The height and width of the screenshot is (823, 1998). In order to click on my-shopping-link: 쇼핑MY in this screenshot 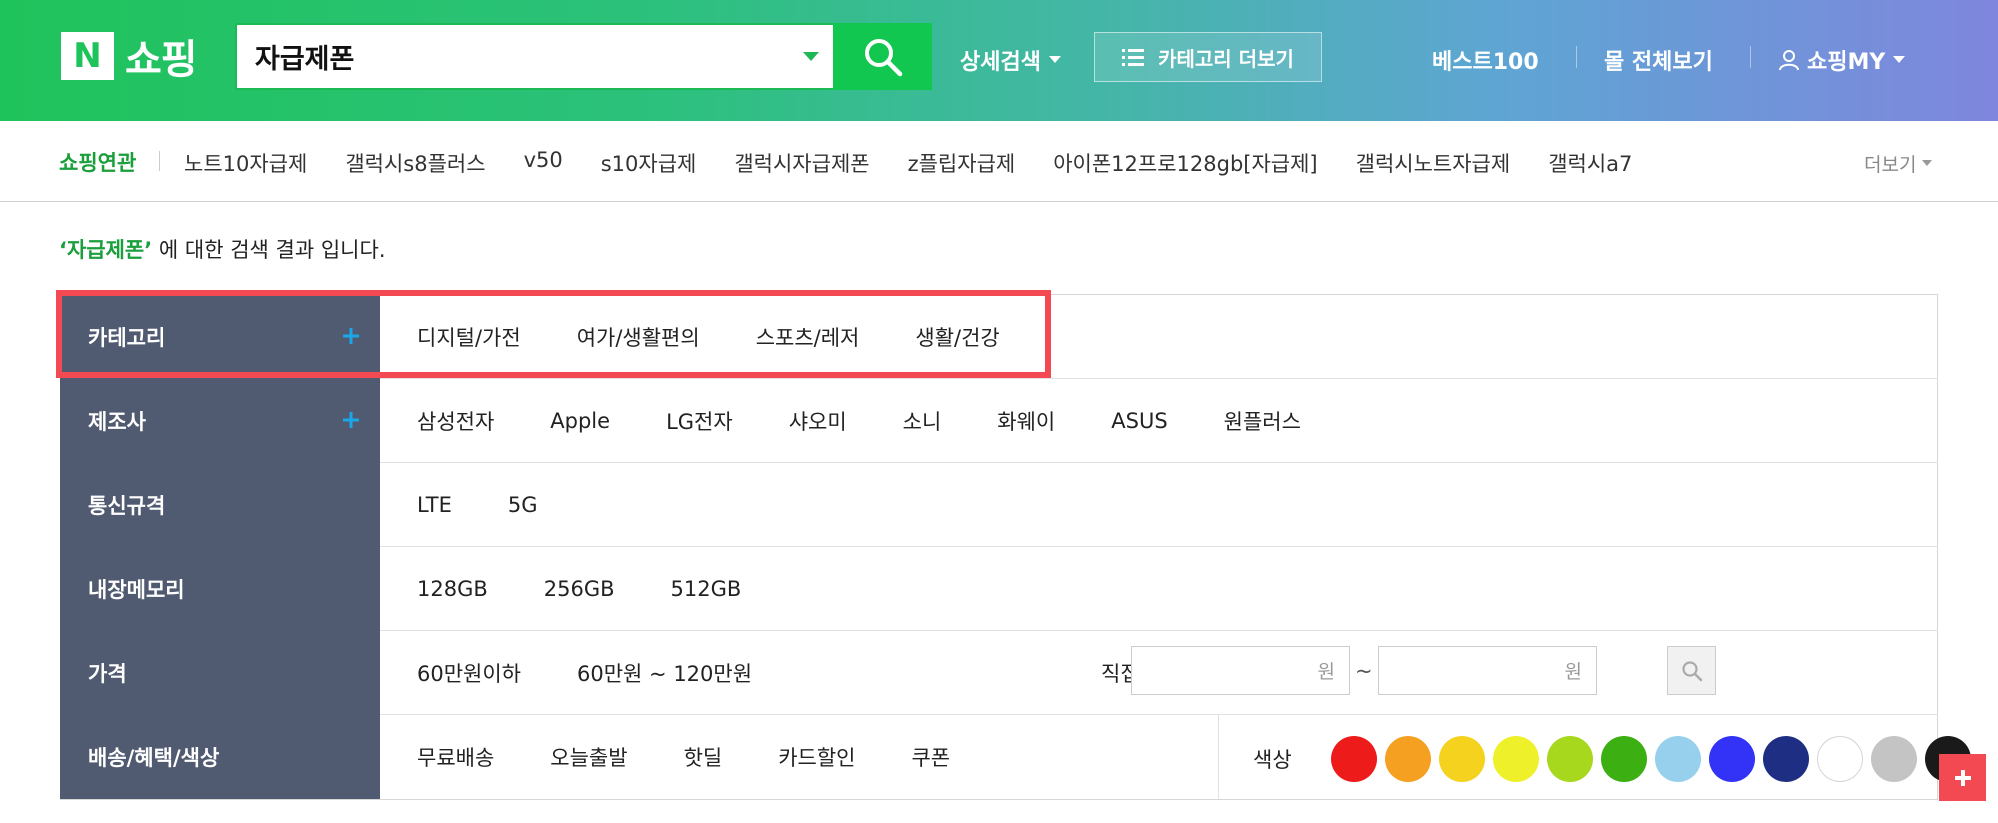, I will do `click(1842, 60)`.